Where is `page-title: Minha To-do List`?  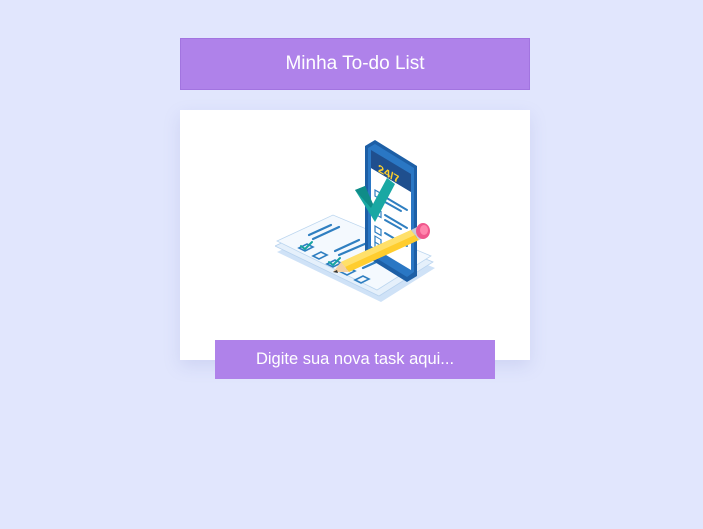 page-title: Minha To-do List is located at coordinates (355, 64).